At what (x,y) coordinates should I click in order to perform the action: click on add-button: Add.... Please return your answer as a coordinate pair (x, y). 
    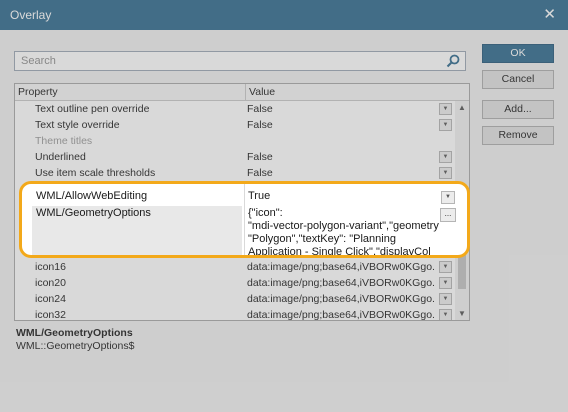
    Looking at the image, I should click on (518, 109).